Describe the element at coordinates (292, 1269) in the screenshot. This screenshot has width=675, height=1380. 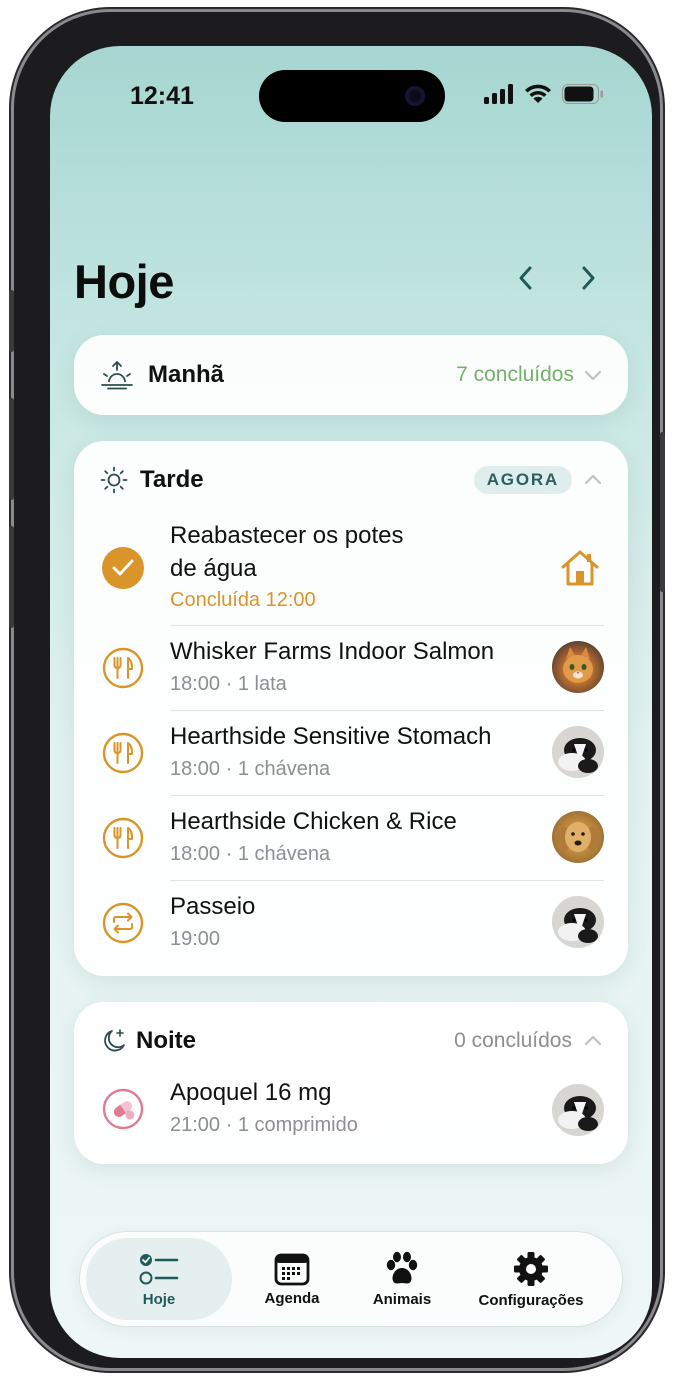
I see `calendar-icon` at that location.